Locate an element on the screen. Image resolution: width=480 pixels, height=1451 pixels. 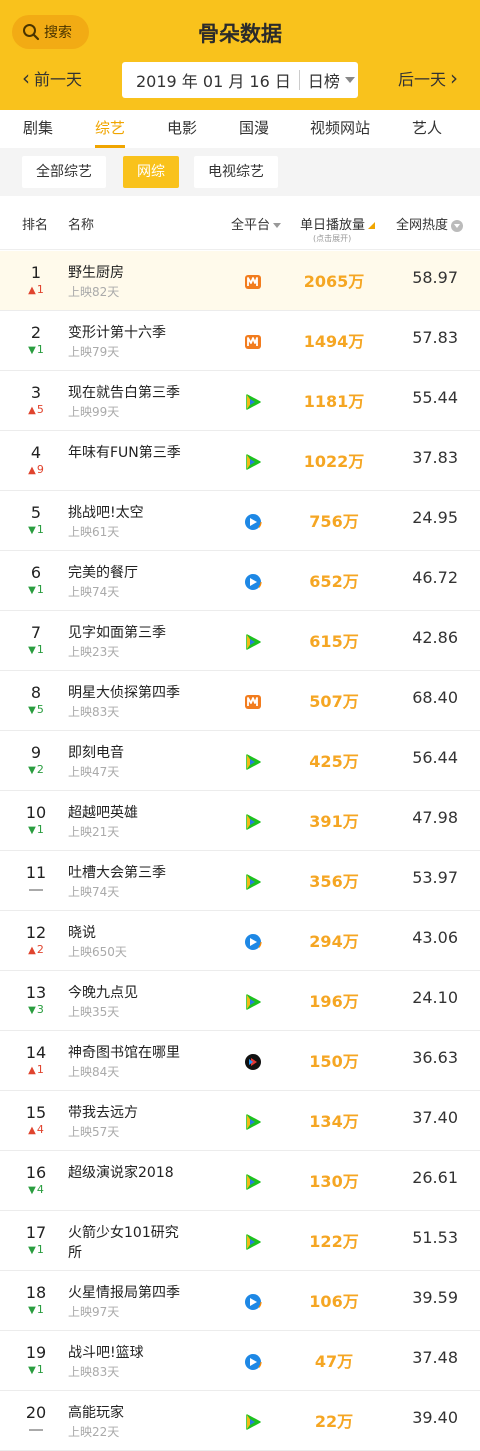
tab-1: 综艺 is located at coordinates (110, 129).